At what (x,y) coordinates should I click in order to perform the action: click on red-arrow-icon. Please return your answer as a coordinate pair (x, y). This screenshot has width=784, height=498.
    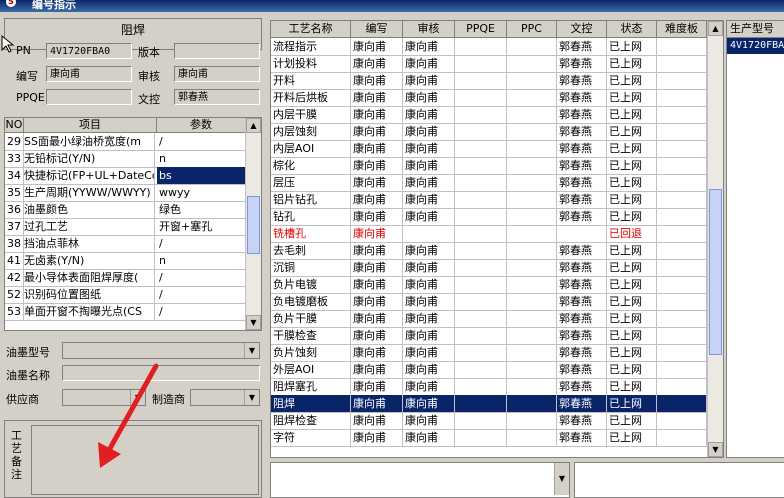
    Looking at the image, I should click on (128, 415).